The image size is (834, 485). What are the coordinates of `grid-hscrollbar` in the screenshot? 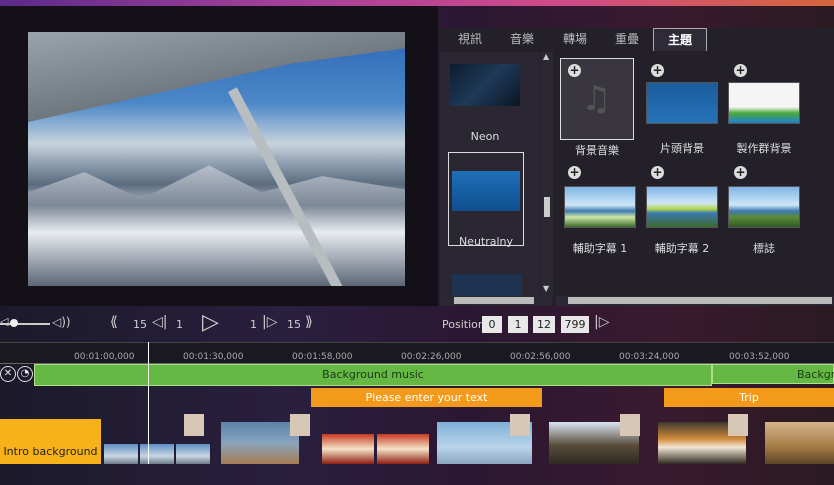 It's located at (695, 301).